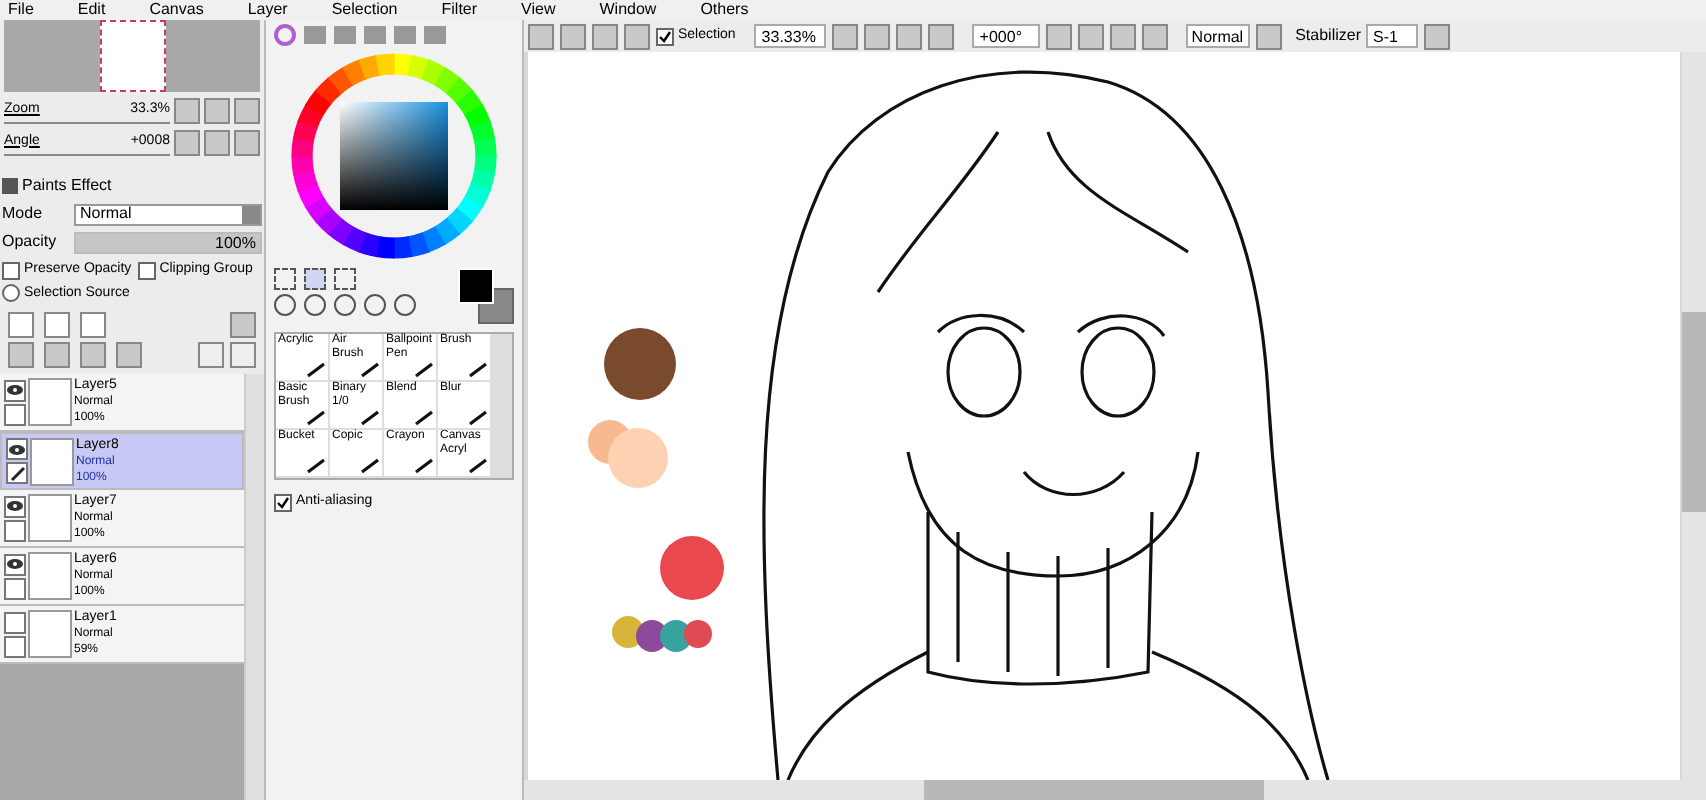 The width and height of the screenshot is (1706, 800). I want to click on new-vector-button, so click(57, 325).